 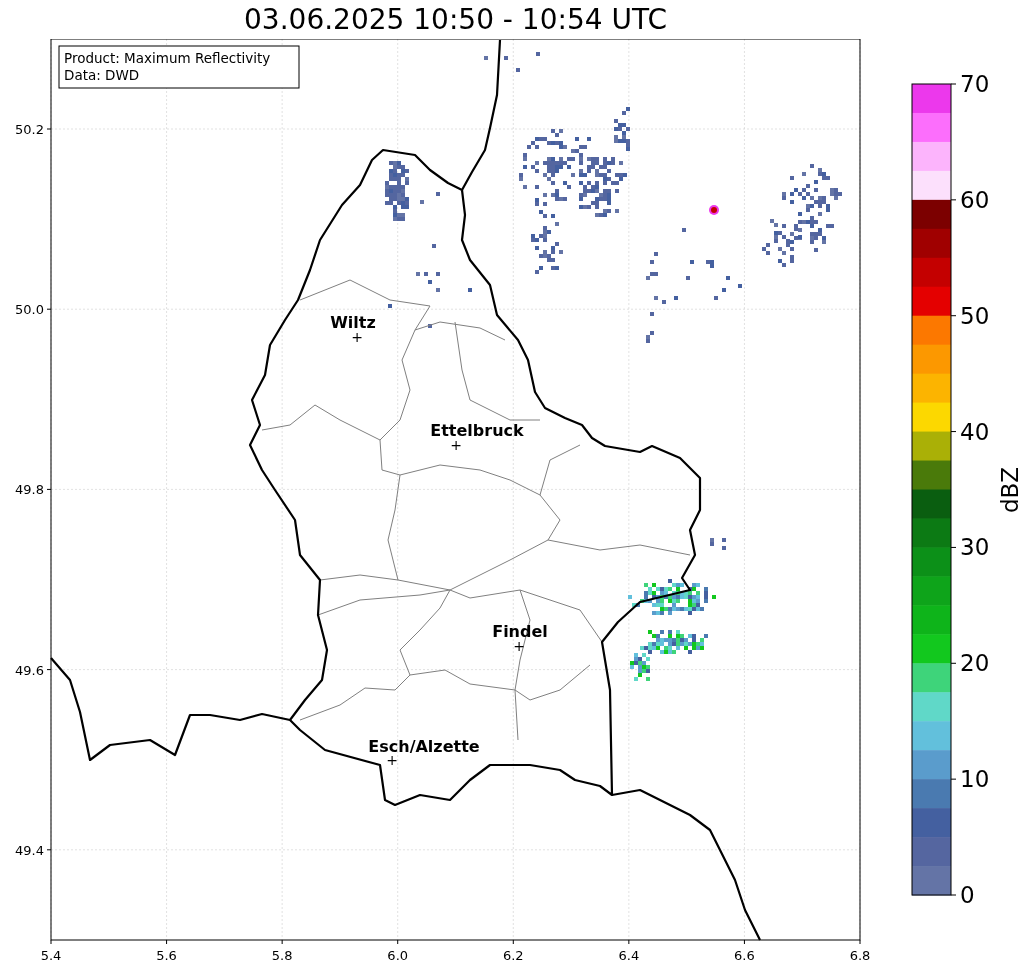 I want to click on y-tick-label: 49.4, so click(x=29, y=850).